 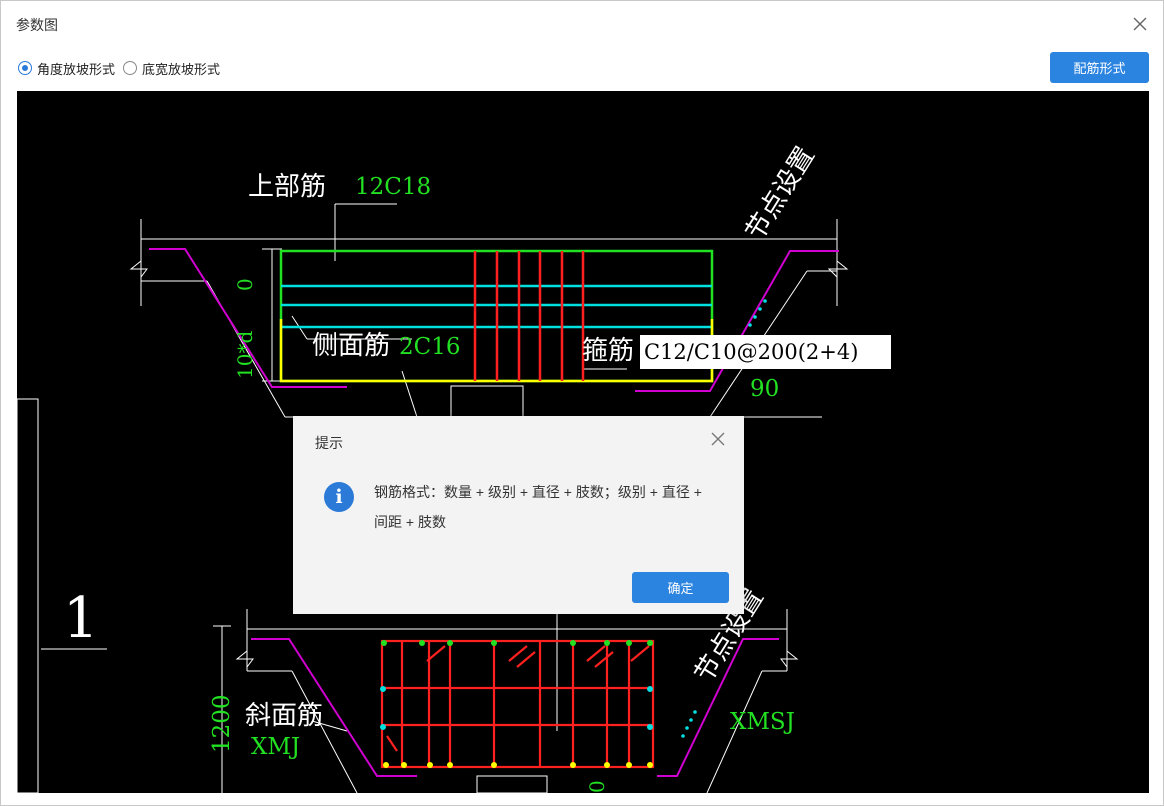 What do you see at coordinates (680, 587) in the screenshot?
I see `ok-button: 确定` at bounding box center [680, 587].